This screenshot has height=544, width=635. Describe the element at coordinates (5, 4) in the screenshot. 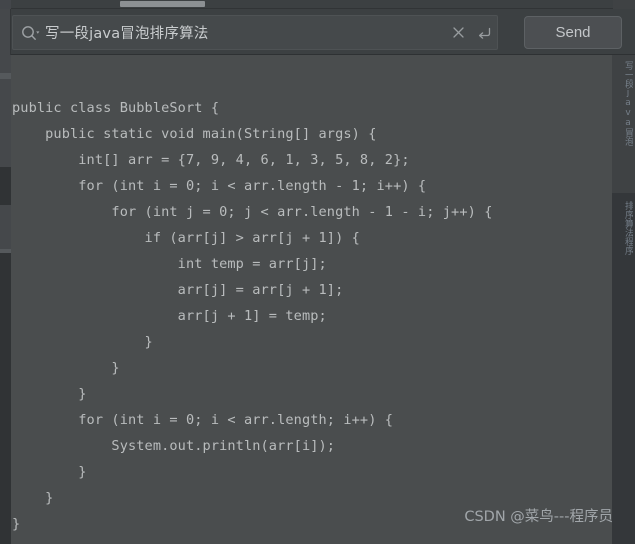

I see `scrollbar-left-edge` at that location.